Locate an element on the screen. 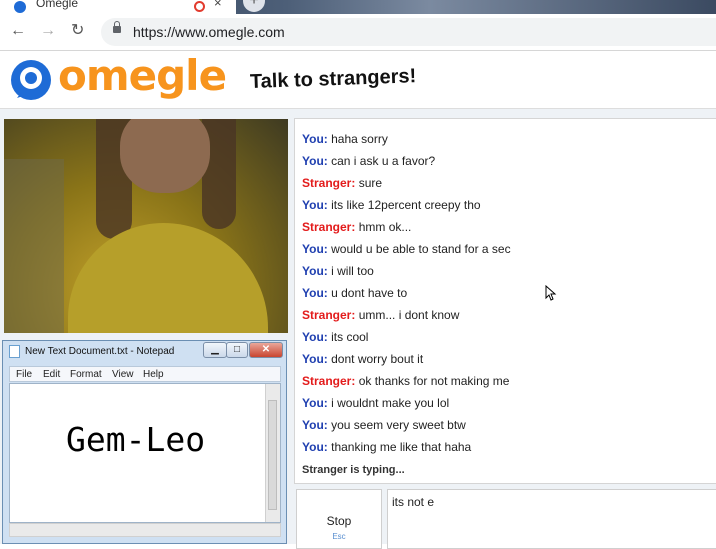 Image resolution: width=716 pixels, height=549 pixels. chat-message: You: its like 12percent creepy tho is located at coordinates (391, 205).